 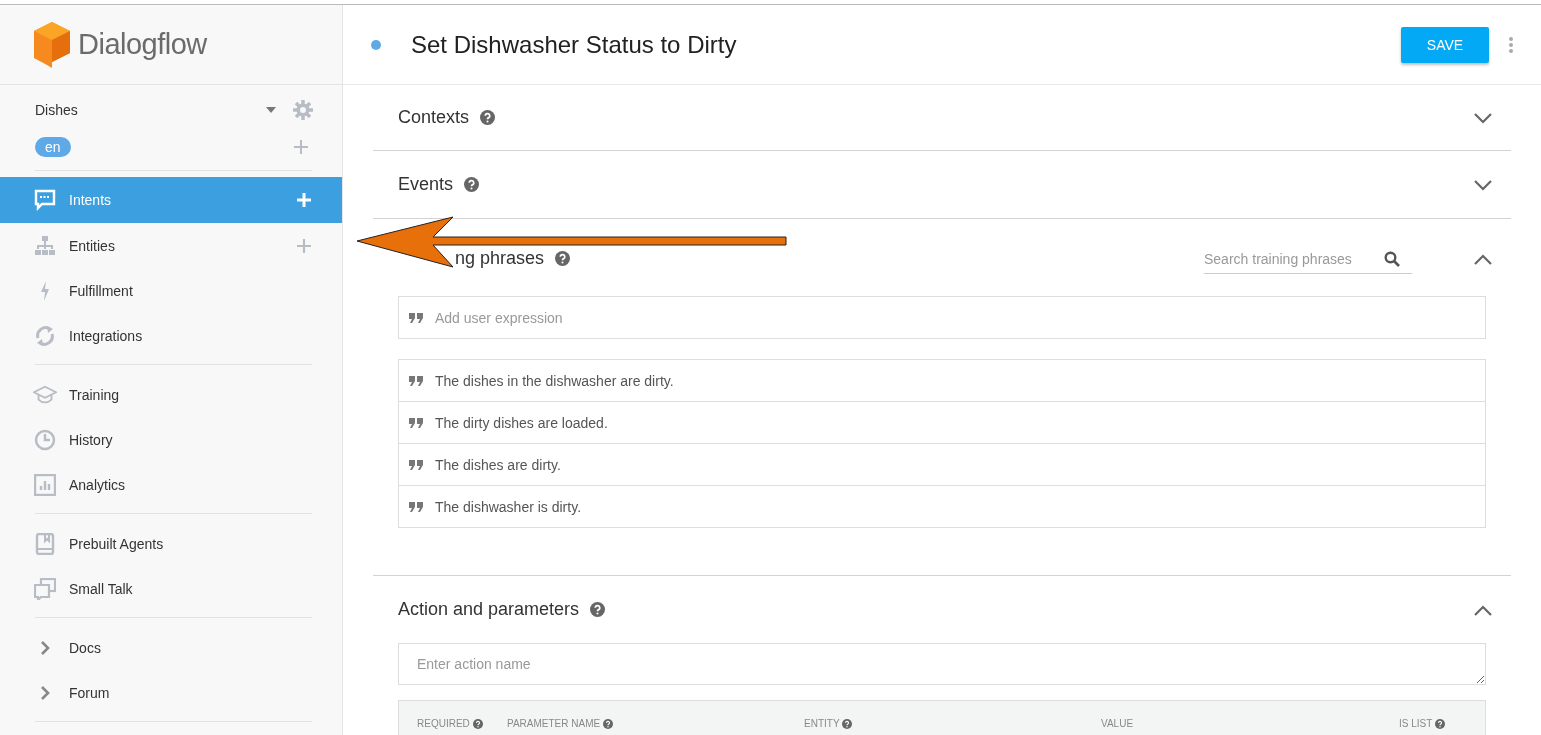 What do you see at coordinates (554, 723) in the screenshot?
I see `column-header: PARAMETER NAME` at bounding box center [554, 723].